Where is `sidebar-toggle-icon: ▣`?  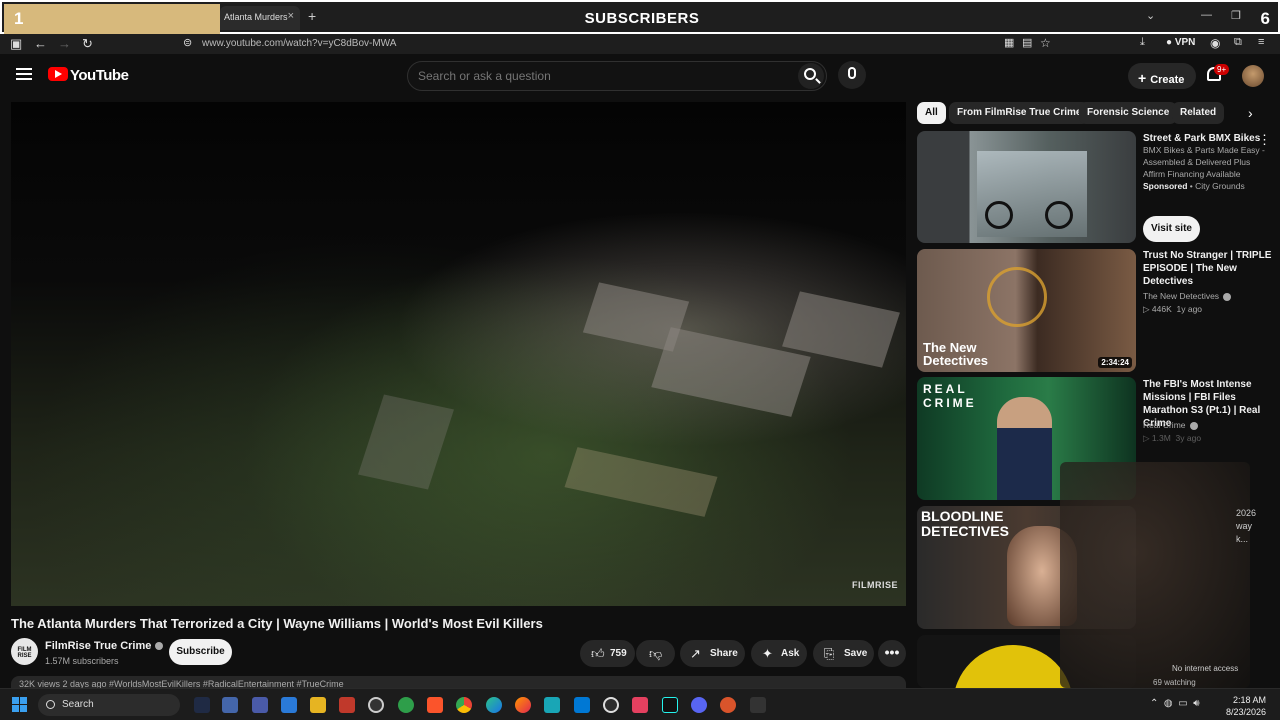
sidebar-toggle-icon: ▣ is located at coordinates (16, 44).